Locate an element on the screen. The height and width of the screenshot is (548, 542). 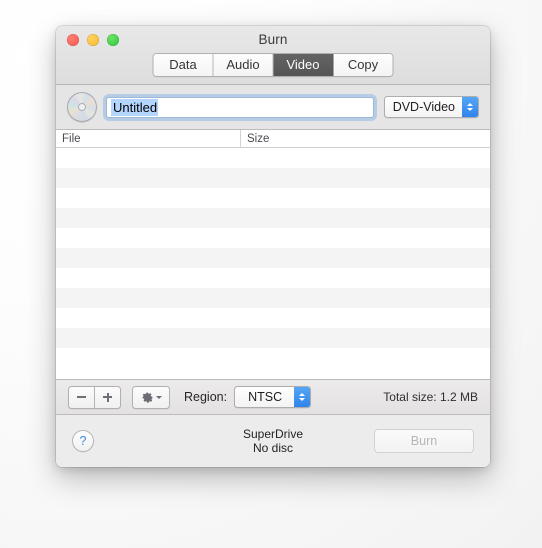
disc-name-bar: Untitled DVD-Video is located at coordinates (273, 107).